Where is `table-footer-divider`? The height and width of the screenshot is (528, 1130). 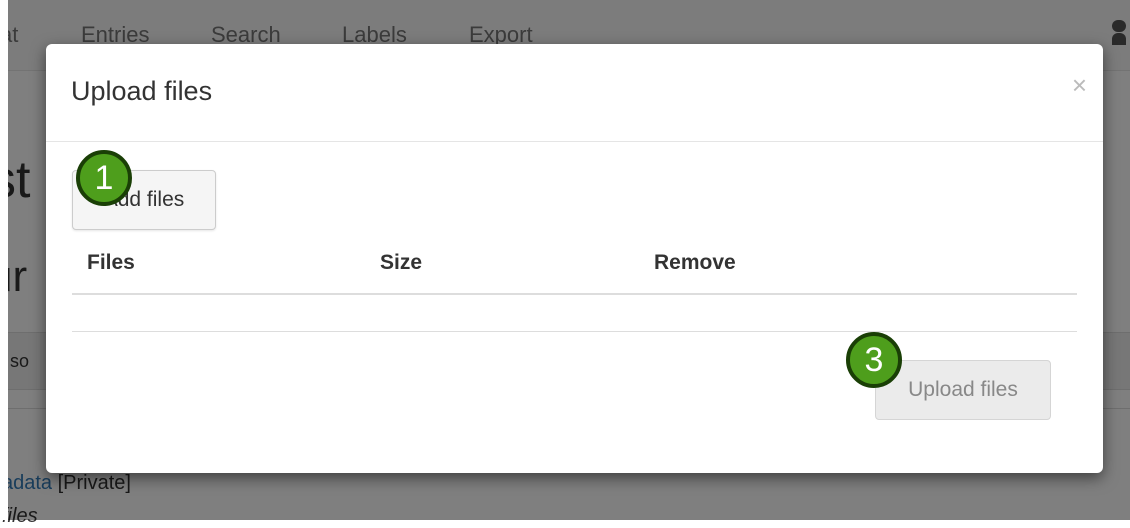
table-footer-divider is located at coordinates (574, 331).